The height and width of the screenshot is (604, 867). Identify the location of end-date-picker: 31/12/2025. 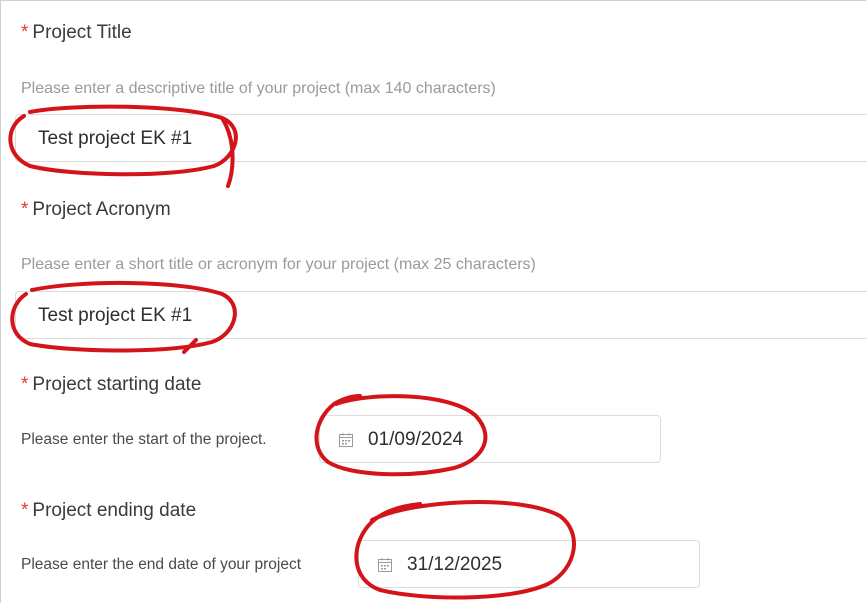
(529, 564).